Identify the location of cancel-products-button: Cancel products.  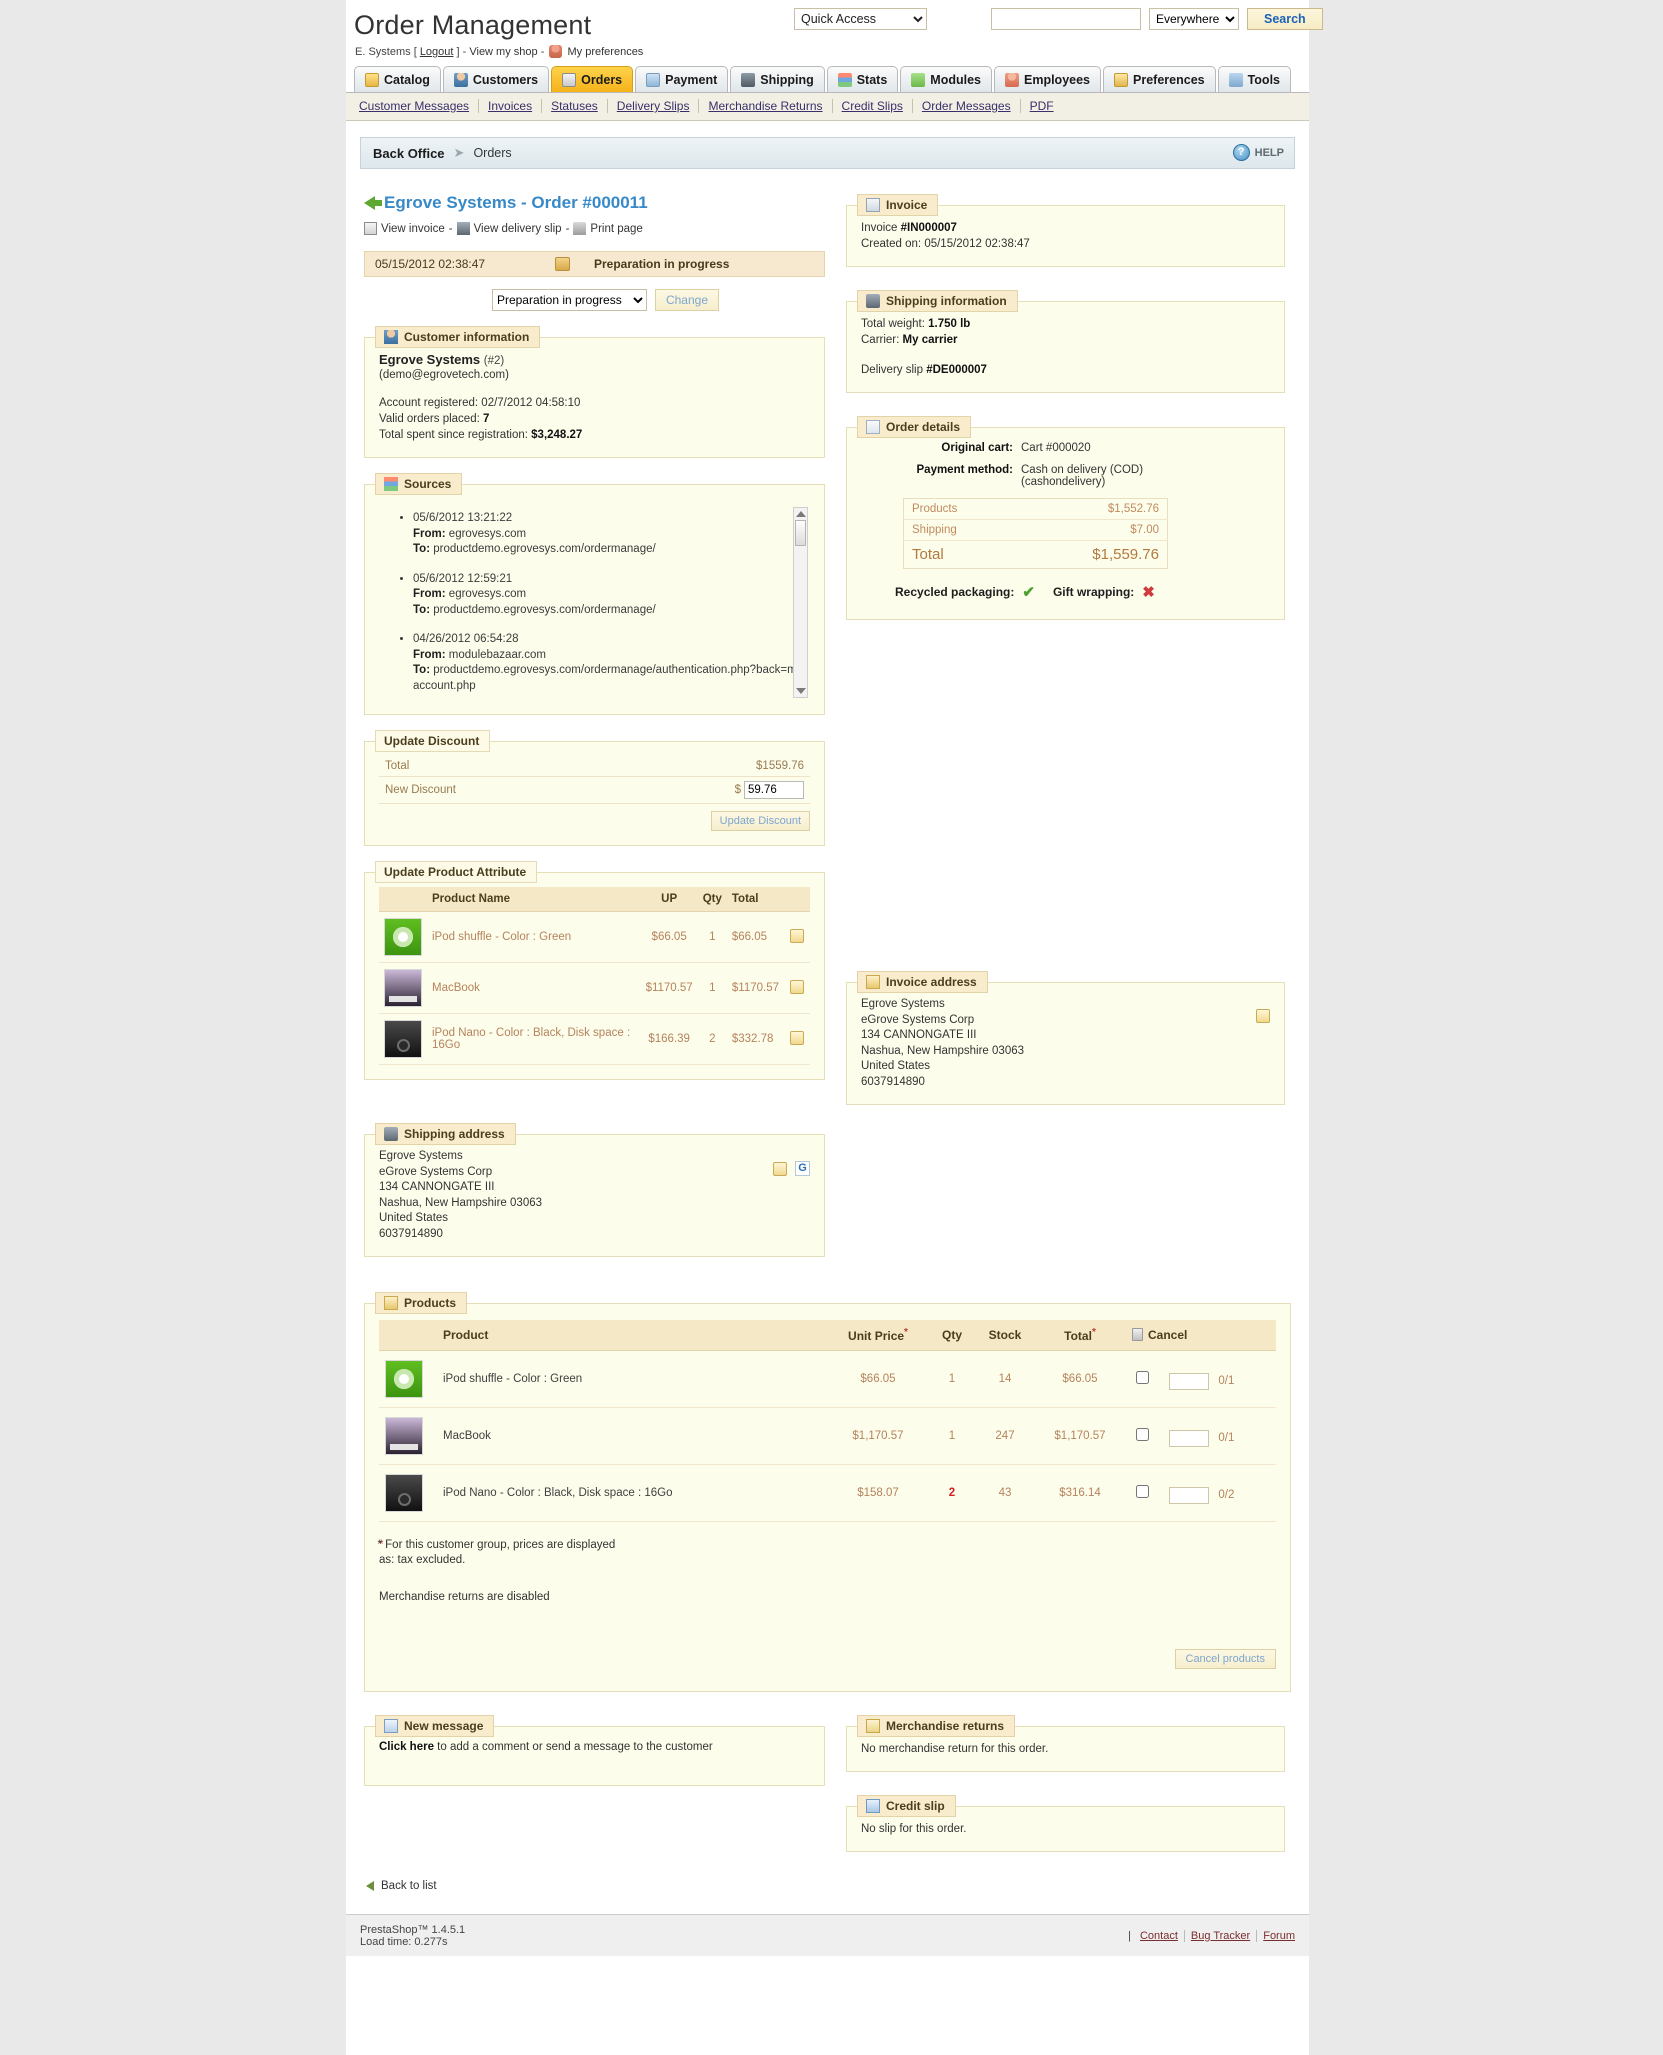
(1225, 1659).